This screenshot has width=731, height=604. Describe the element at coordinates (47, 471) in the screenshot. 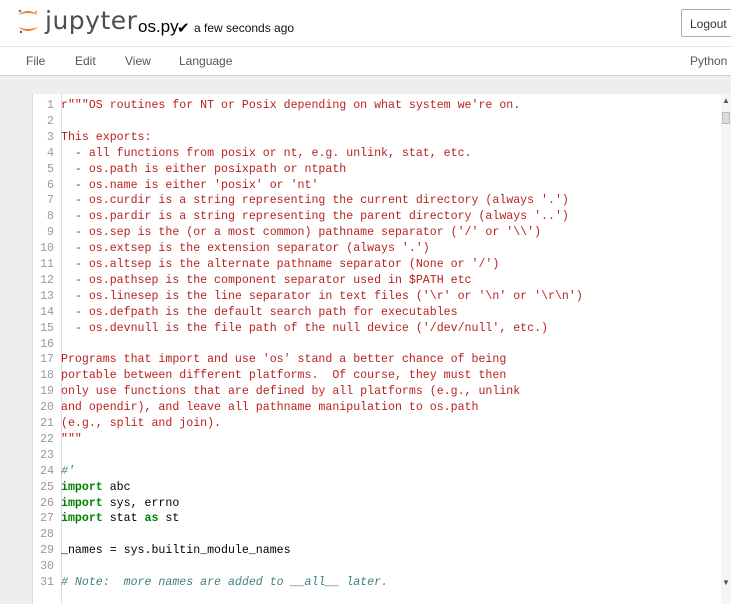

I see `line-number: 24` at that location.